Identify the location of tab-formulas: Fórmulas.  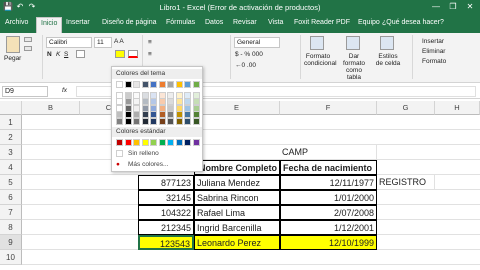
(180, 22).